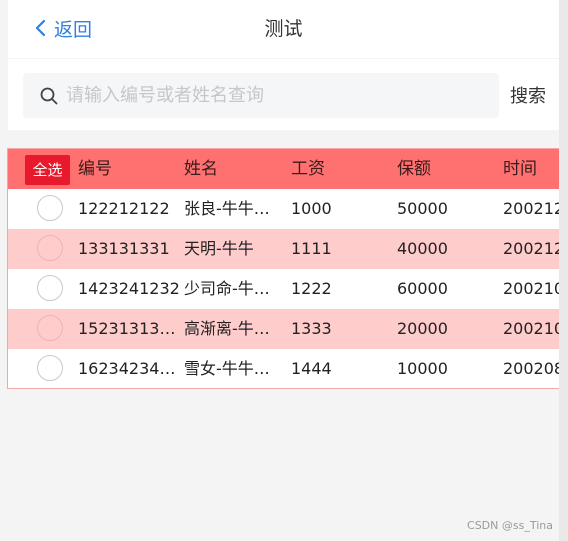  I want to click on table-row: 1423241232 少司命-牛牛牛 1222 60000 200210, so click(283, 289).